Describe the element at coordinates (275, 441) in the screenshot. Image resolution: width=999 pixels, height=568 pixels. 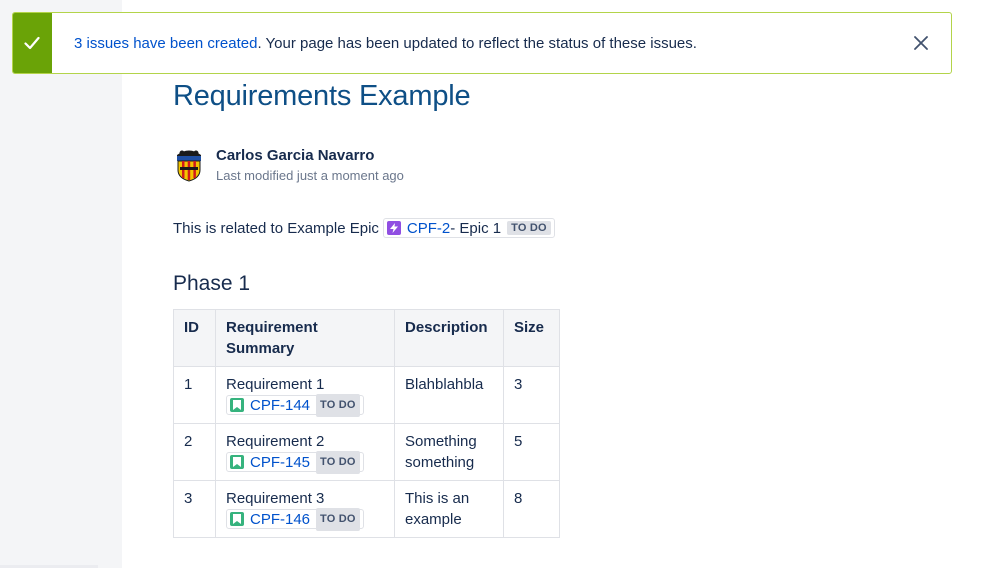
I see `requirement-title: Requirement 2` at that location.